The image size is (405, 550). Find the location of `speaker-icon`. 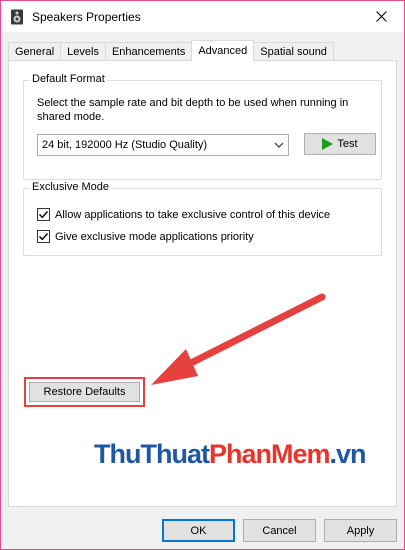

speaker-icon is located at coordinates (17, 17).